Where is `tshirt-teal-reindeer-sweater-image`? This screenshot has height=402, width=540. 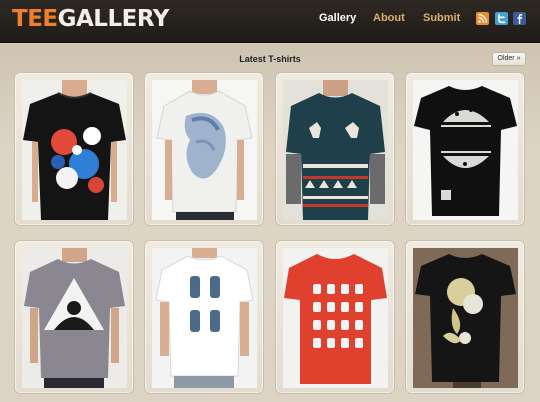 tshirt-teal-reindeer-sweater-image is located at coordinates (335, 150).